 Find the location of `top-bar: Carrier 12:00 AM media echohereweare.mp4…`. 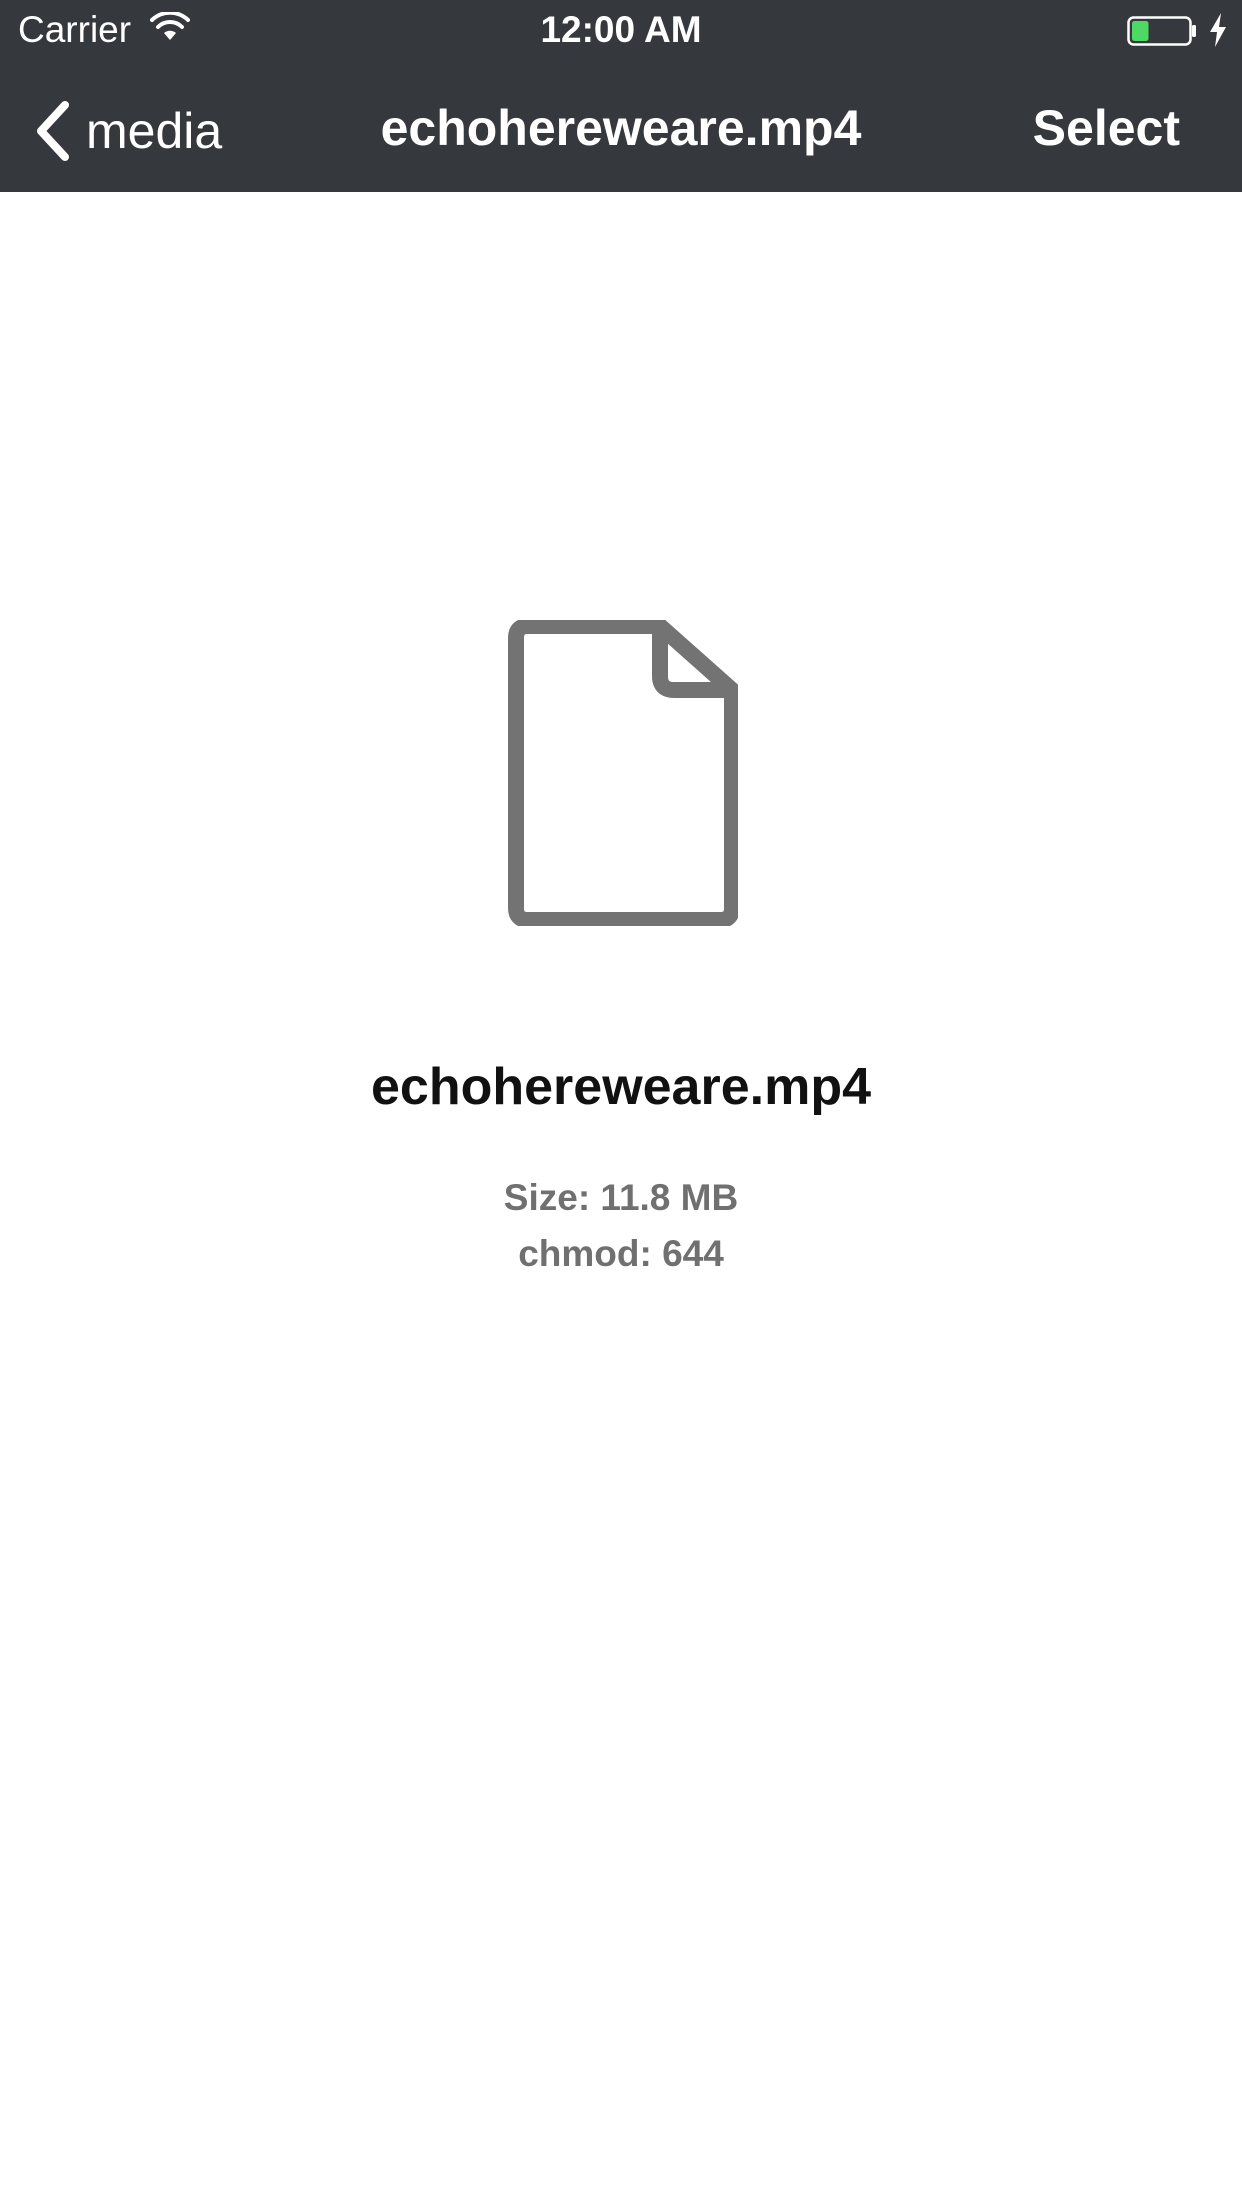

top-bar: Carrier 12:00 AM media echohereweare.mp4… is located at coordinates (621, 96).